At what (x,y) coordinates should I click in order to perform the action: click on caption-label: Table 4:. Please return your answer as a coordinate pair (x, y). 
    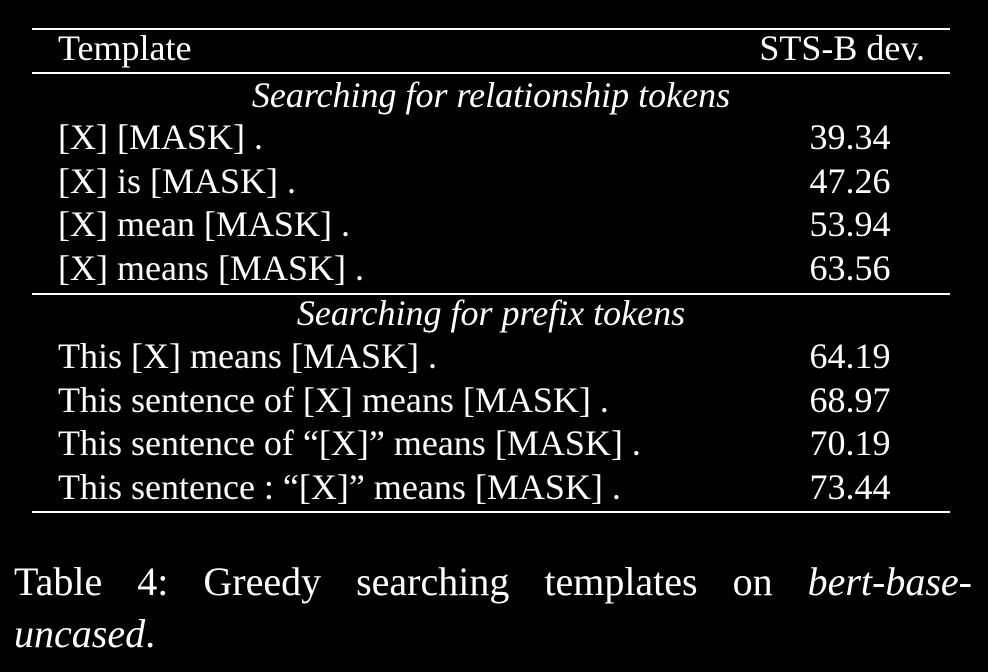
    Looking at the image, I should click on (91, 581).